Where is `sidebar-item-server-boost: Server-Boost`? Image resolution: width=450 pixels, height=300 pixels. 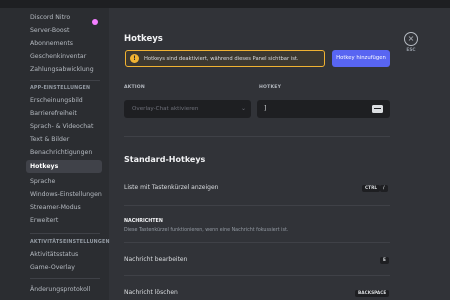 sidebar-item-server-boost: Server-Boost is located at coordinates (64, 30).